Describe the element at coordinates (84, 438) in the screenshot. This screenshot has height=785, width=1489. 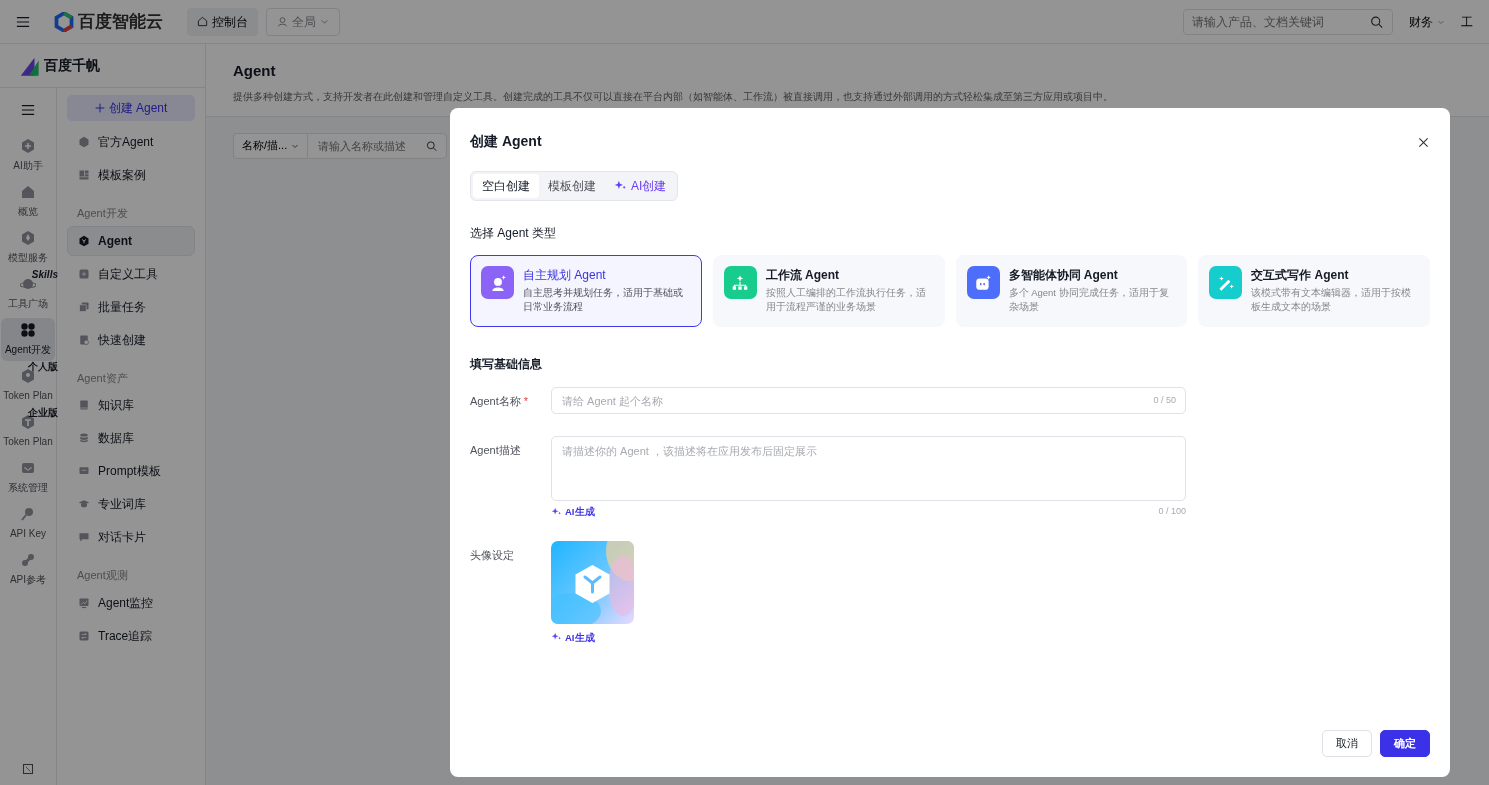
I see `database-icon` at that location.